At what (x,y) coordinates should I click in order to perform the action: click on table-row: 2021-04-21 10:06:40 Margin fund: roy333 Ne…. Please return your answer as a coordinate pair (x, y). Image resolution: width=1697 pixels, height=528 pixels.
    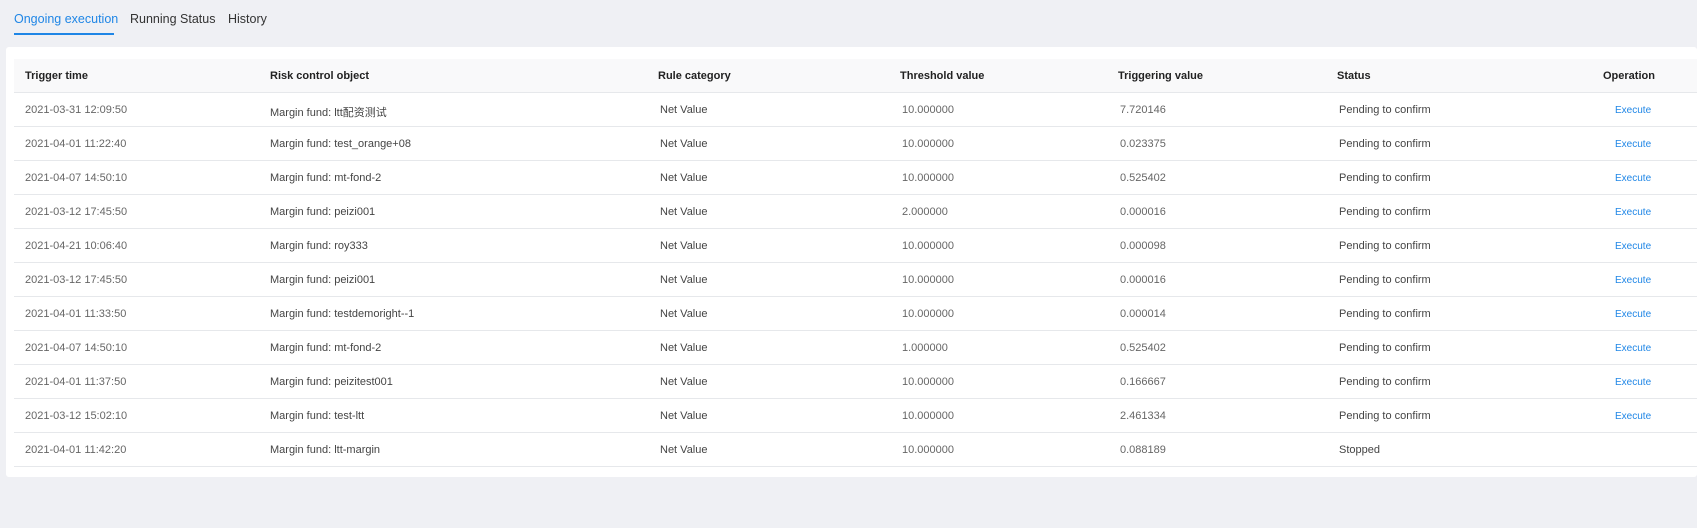
    Looking at the image, I should click on (855, 246).